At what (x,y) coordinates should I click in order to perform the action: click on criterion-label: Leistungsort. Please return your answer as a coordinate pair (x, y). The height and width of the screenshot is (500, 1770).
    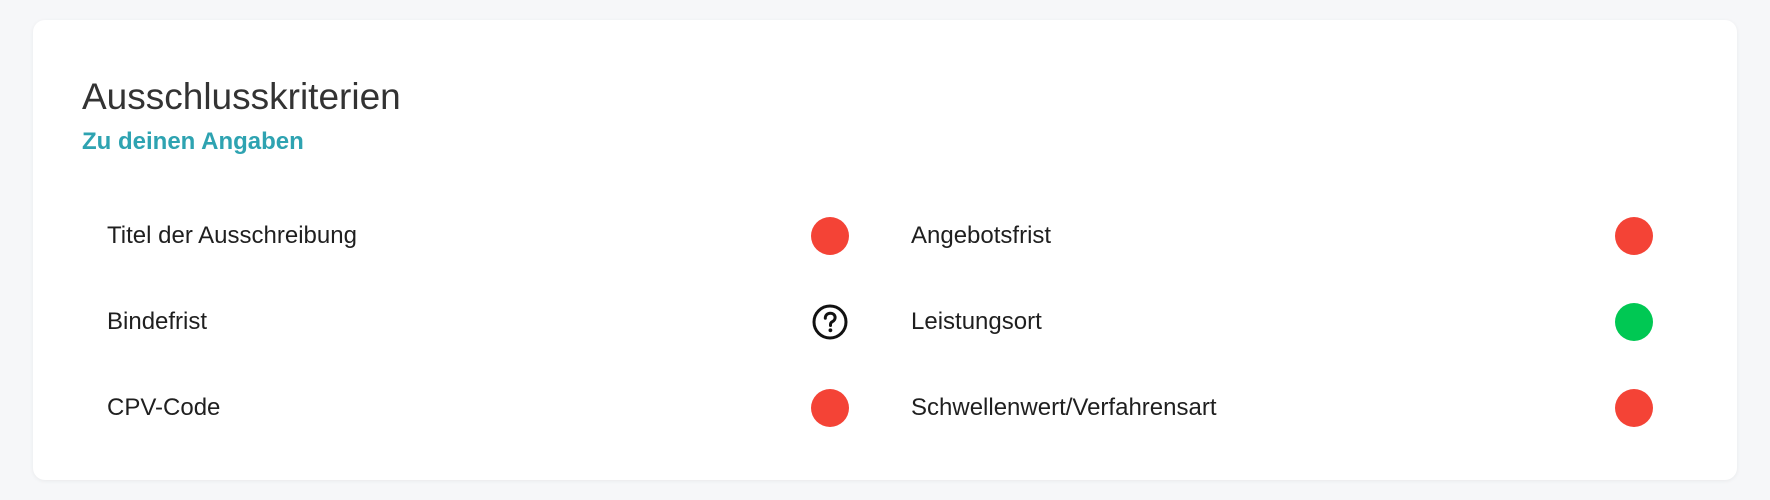
    Looking at the image, I should click on (976, 321).